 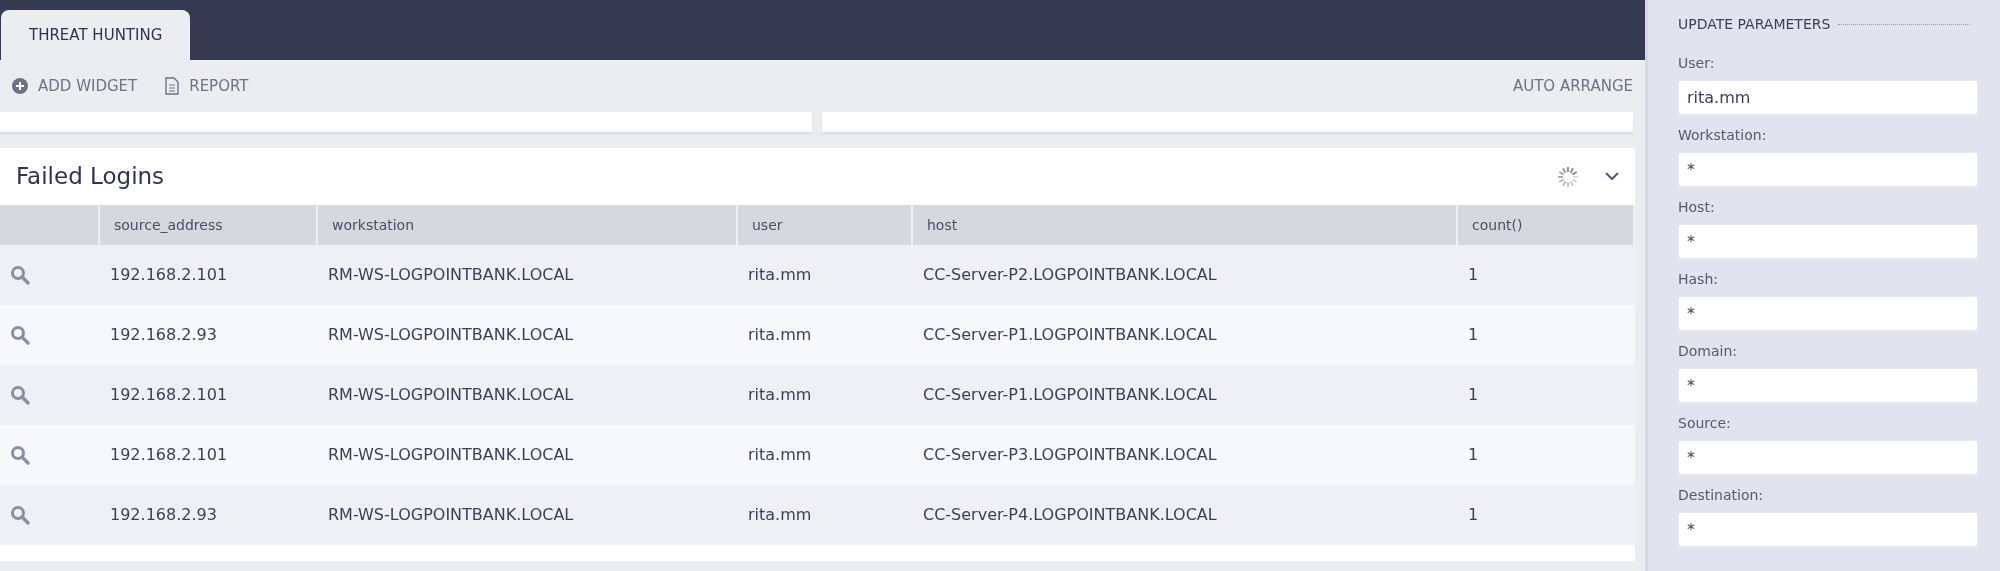 I want to click on tab: THREAT HUNTING, so click(x=96, y=35).